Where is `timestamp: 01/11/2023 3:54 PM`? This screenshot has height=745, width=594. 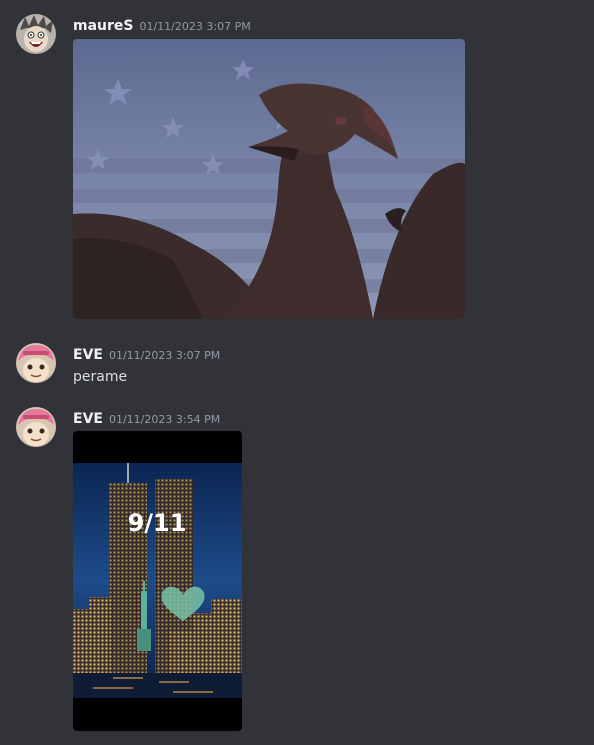
timestamp: 01/11/2023 3:54 PM is located at coordinates (164, 419).